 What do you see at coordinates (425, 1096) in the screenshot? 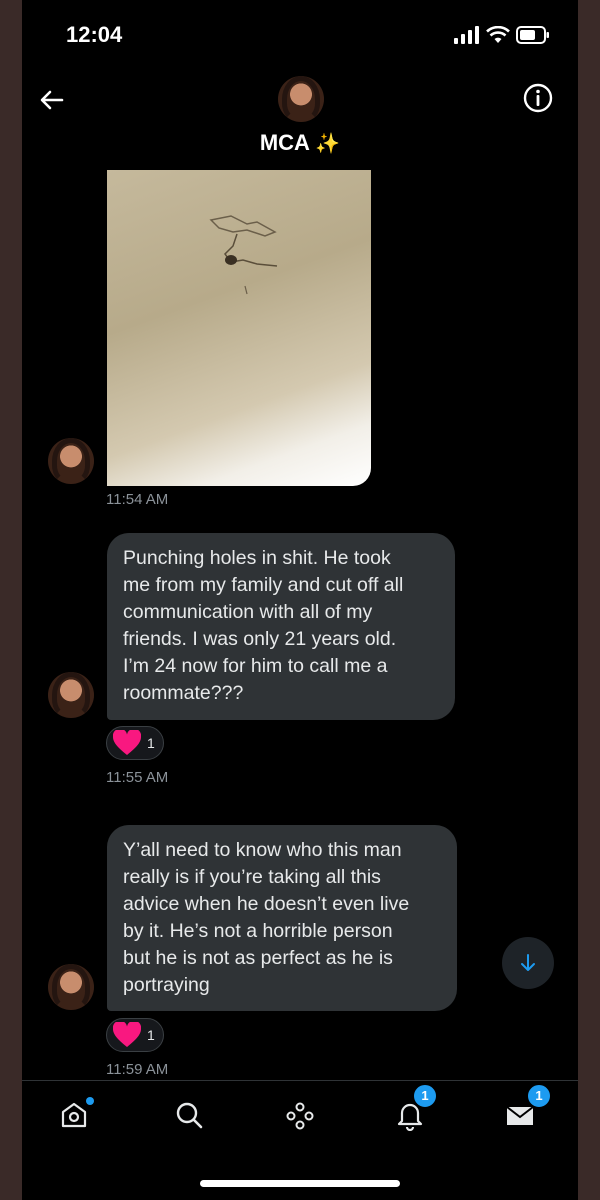
I see `notifications-badge: 1` at bounding box center [425, 1096].